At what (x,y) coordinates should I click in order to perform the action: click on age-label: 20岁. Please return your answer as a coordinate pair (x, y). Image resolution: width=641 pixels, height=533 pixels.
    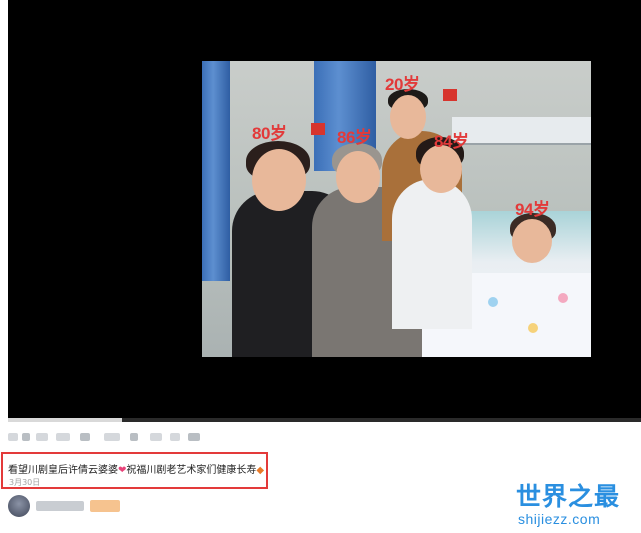
    Looking at the image, I should click on (402, 84).